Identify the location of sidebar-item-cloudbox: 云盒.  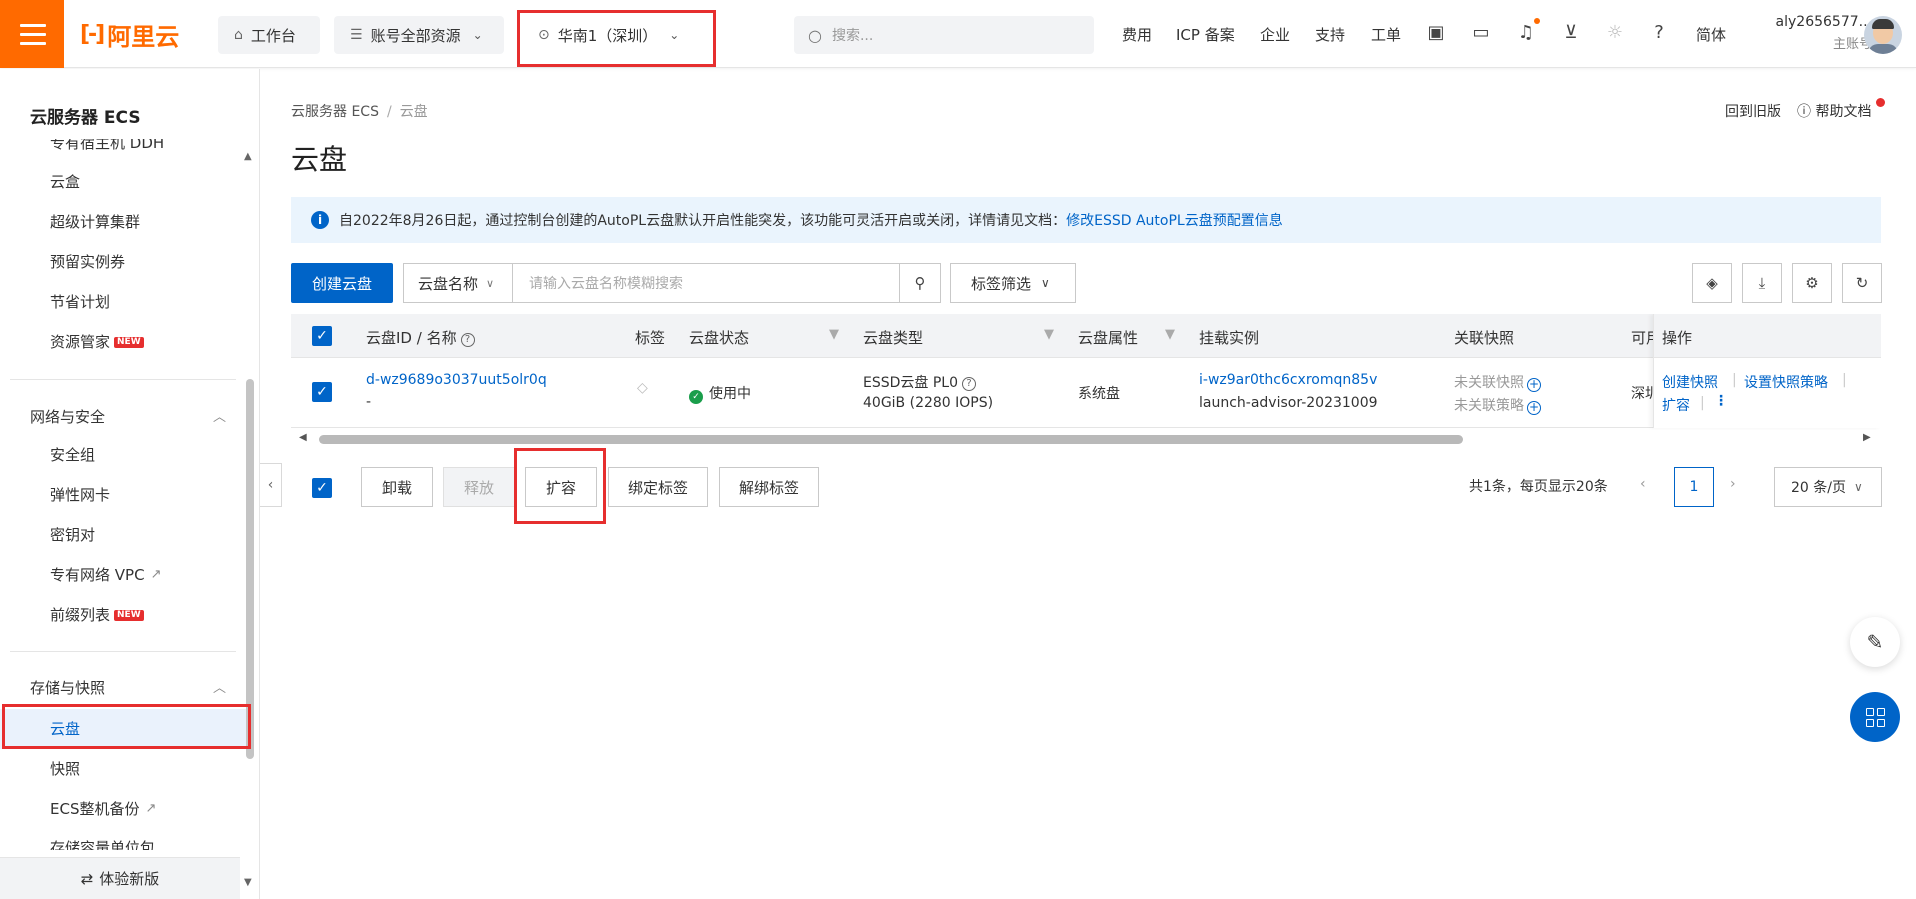
(65, 182).